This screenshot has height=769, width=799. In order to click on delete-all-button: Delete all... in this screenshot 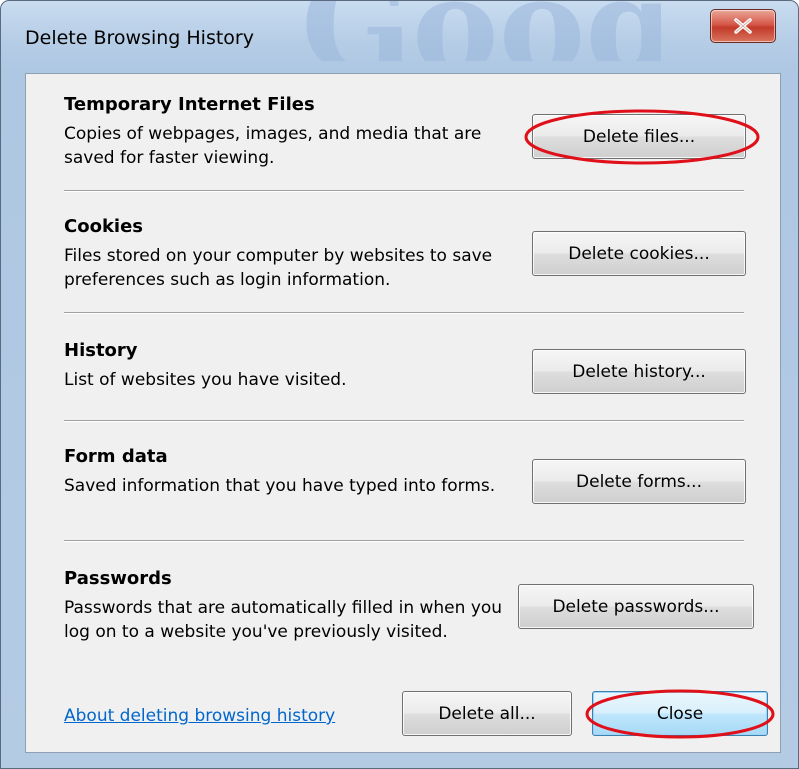, I will do `click(487, 713)`.